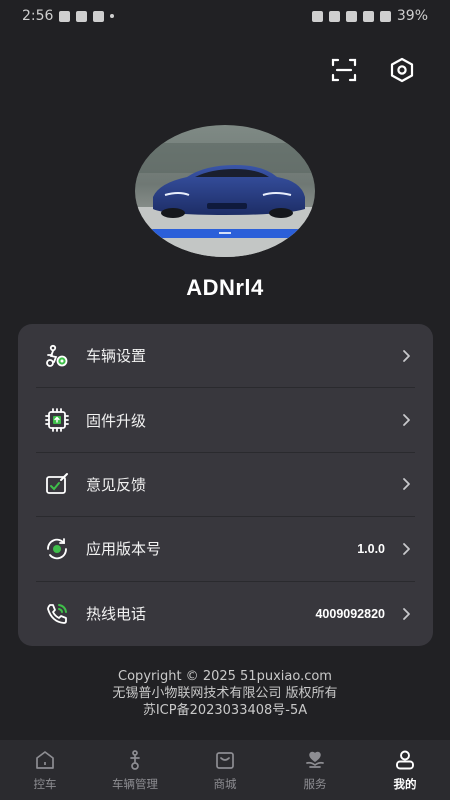 The image size is (450, 800). Describe the element at coordinates (225, 614) in the screenshot. I see `menu-item-hotline: 热线电话 4009092820` at that location.